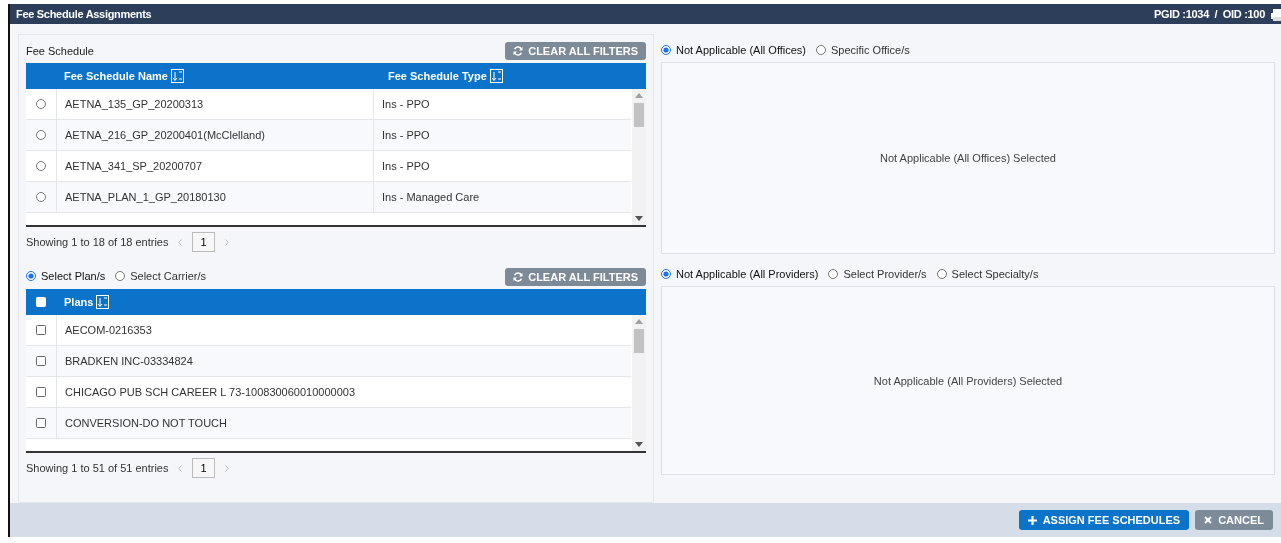 Image resolution: width=1281 pixels, height=543 pixels. I want to click on close-icon, so click(1208, 520).